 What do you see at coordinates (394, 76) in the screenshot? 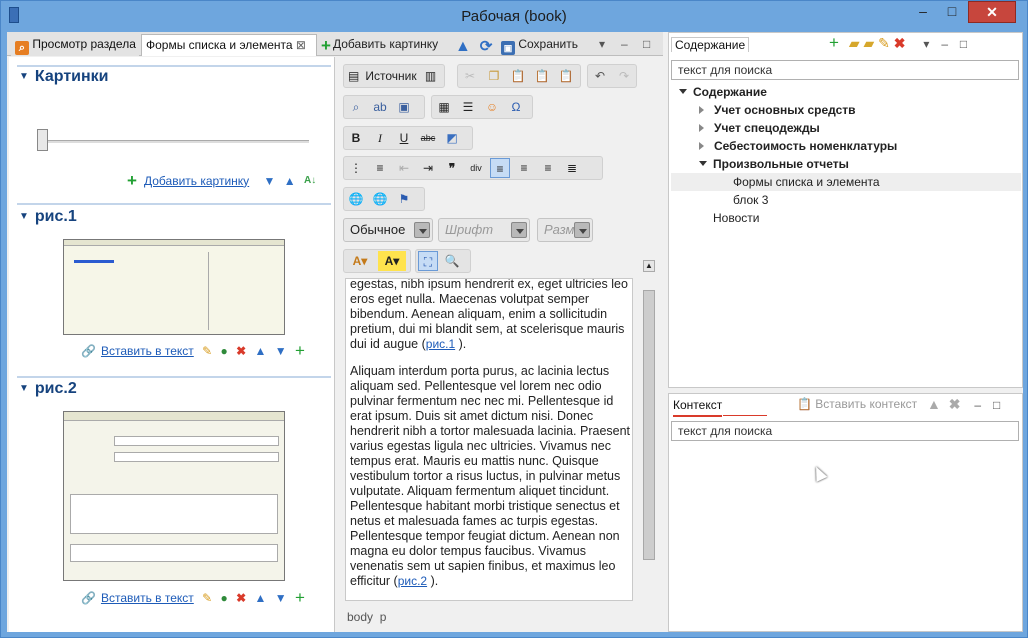
I see `source-button: ▤ Источник ▥` at bounding box center [394, 76].